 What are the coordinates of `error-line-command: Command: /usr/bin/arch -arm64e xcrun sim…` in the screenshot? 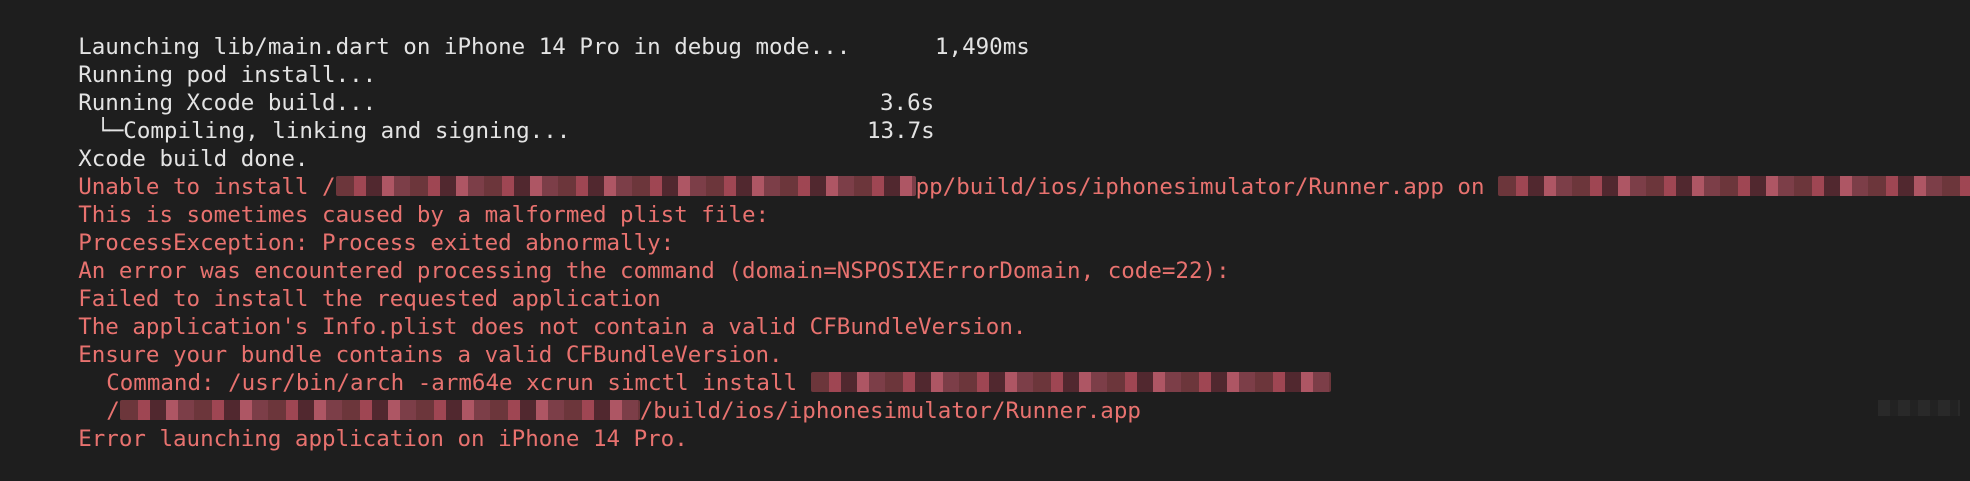 It's located at (997, 368).